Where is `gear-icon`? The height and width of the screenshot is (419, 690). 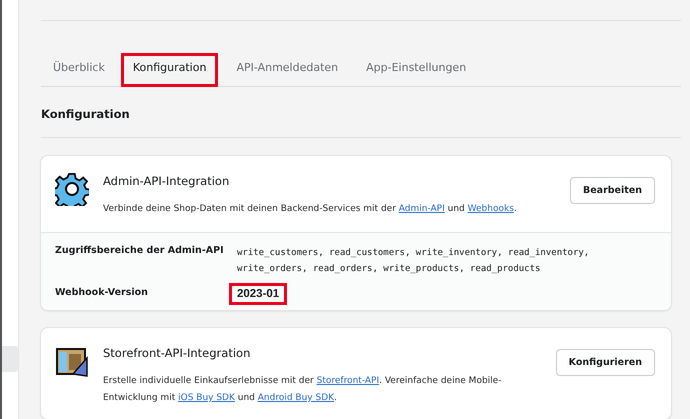
gear-icon is located at coordinates (72, 189).